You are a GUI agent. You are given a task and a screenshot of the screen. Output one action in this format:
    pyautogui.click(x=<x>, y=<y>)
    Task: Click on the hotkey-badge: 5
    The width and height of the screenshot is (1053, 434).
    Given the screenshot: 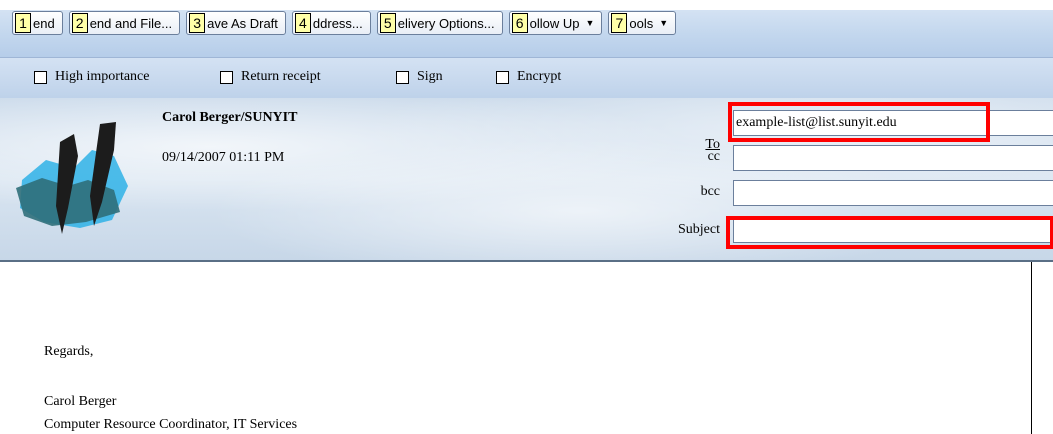 What is the action you would take?
    pyautogui.click(x=387, y=23)
    